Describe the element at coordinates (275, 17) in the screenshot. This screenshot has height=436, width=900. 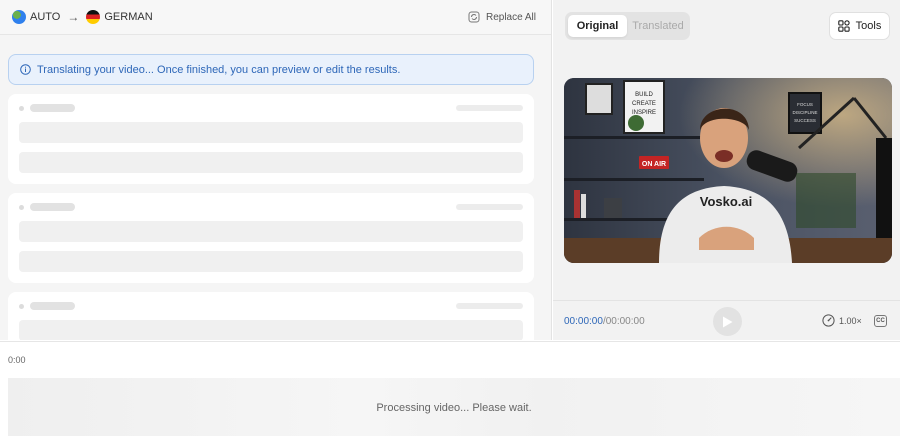
I see `language-bar: AUTO → GERMAN Replace All` at that location.